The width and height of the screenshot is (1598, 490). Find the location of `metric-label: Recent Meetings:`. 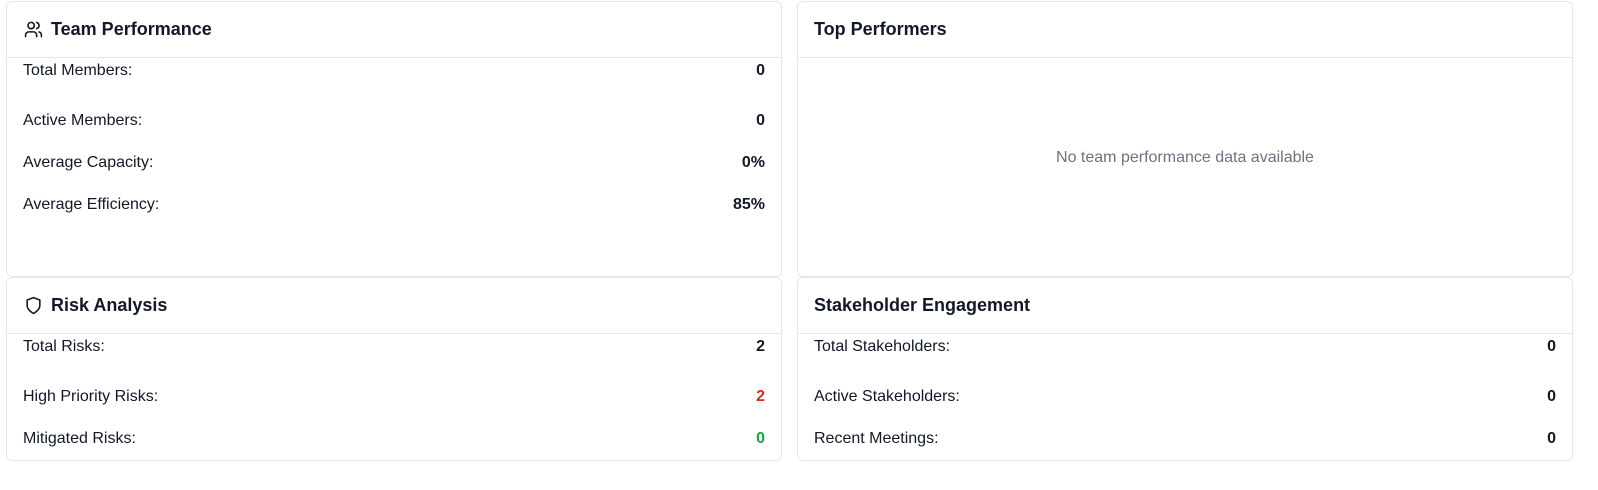

metric-label: Recent Meetings: is located at coordinates (876, 438).